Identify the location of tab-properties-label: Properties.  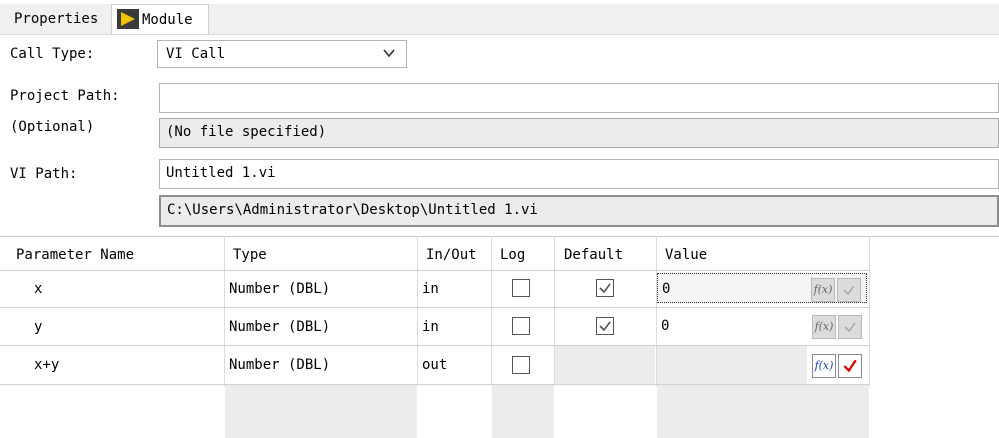
(56, 19).